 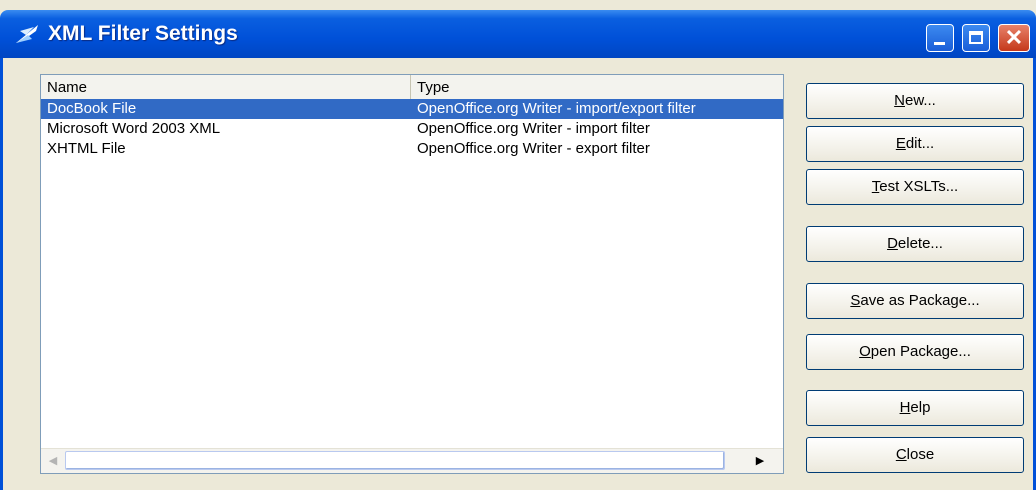 I want to click on arrow-left-icon: ◀, so click(x=53, y=461).